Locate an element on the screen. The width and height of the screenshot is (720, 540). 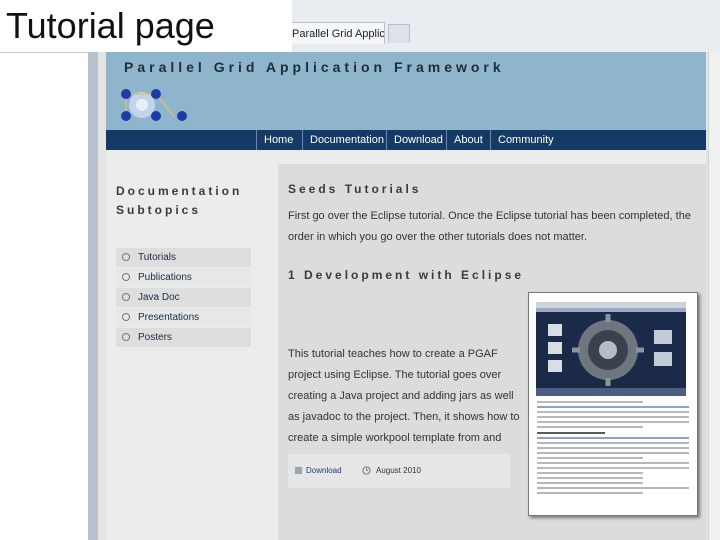
sidebar-item-label: Publications is located at coordinates (165, 277).